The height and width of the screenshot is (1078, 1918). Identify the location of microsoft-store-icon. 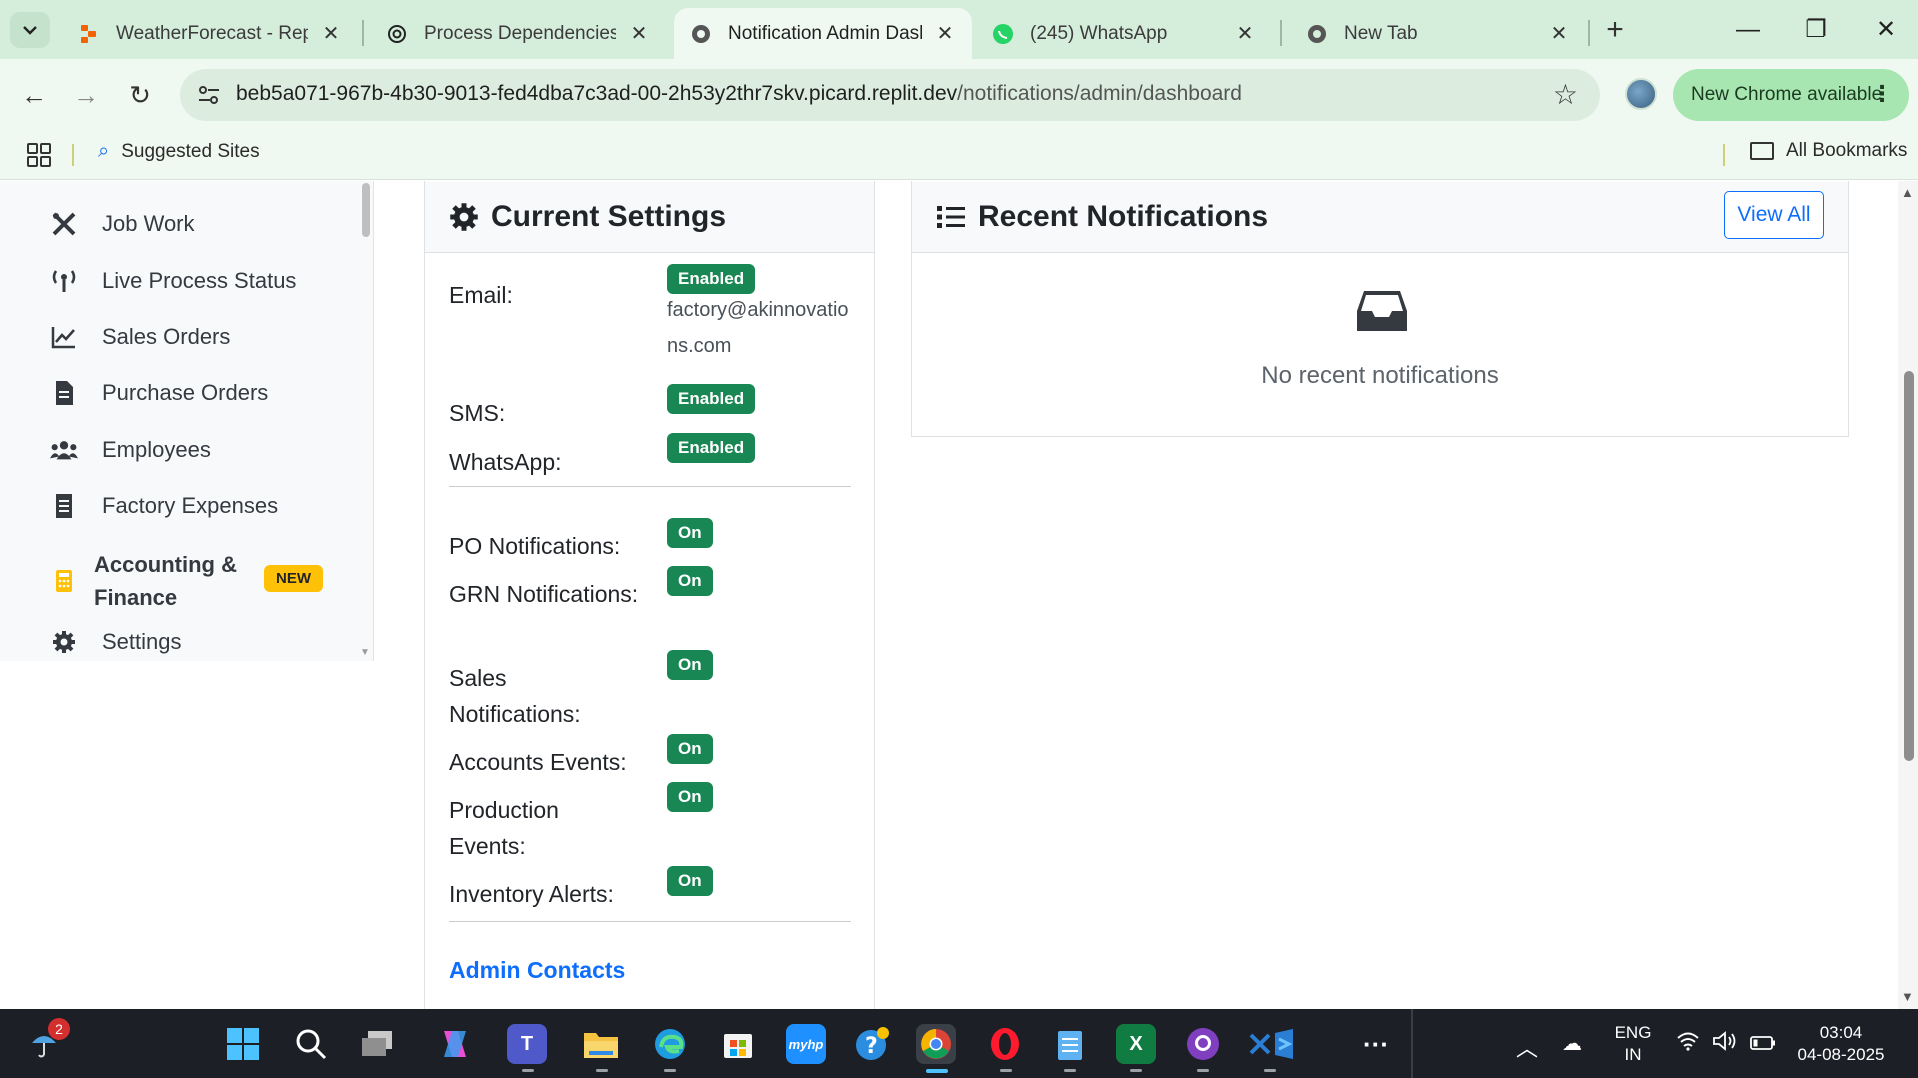
(738, 1044).